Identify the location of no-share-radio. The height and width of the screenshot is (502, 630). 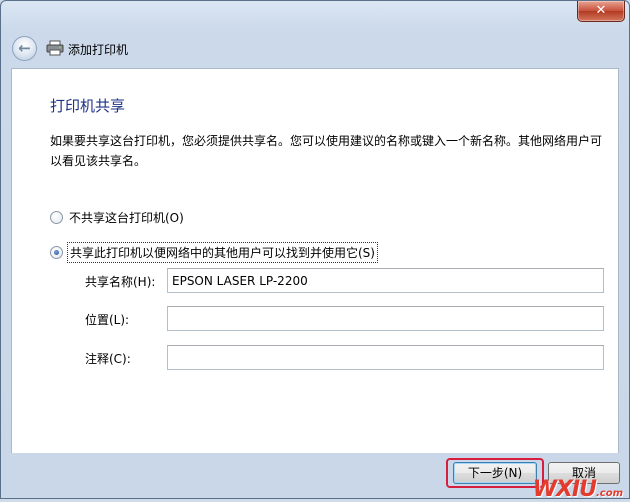
(56, 217).